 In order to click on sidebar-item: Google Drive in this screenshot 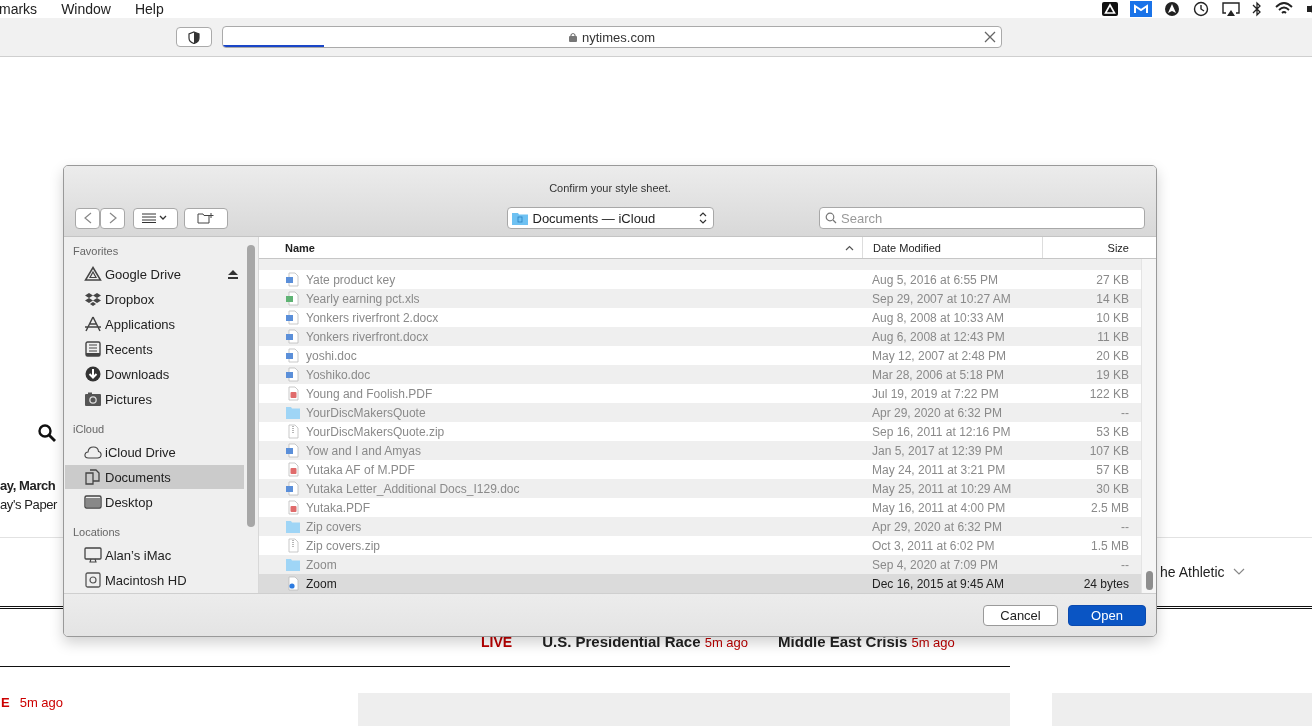, I will do `click(154, 274)`.